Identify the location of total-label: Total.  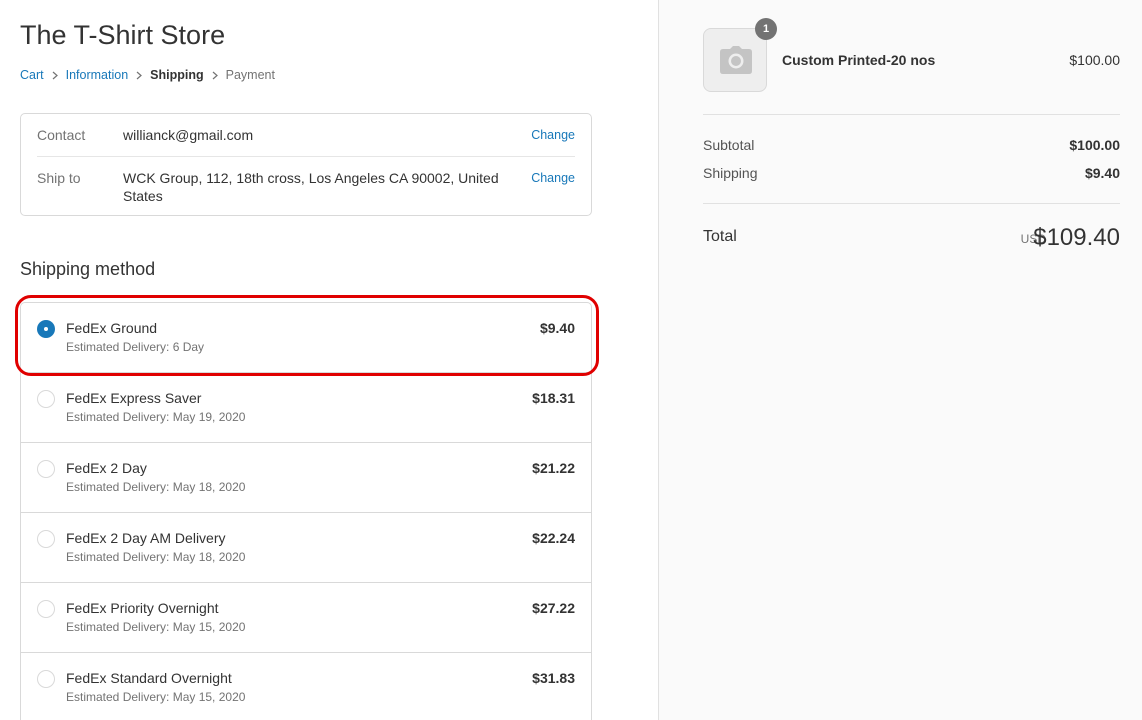
(720, 236).